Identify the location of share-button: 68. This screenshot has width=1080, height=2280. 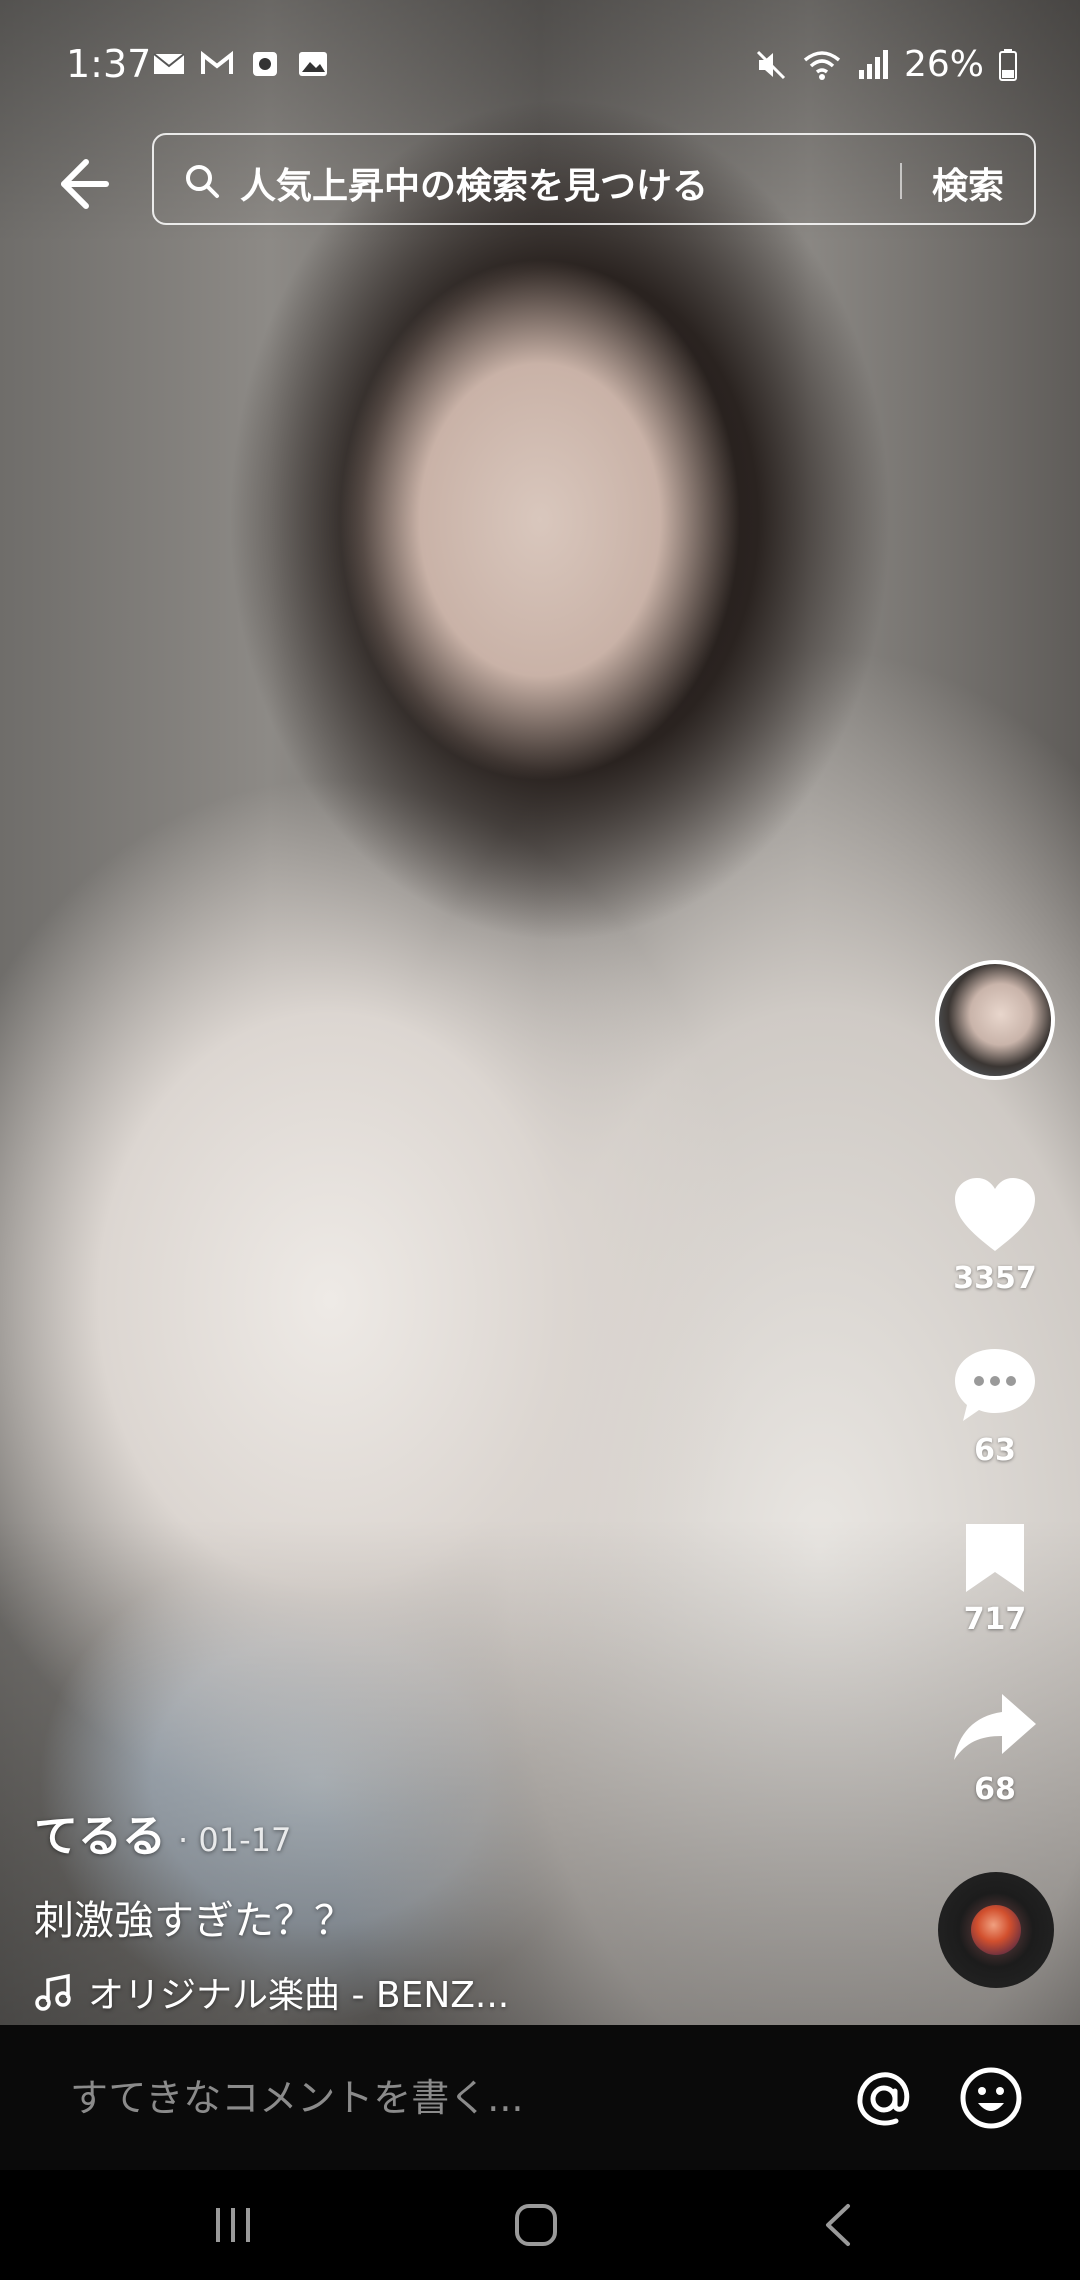
(995, 1748).